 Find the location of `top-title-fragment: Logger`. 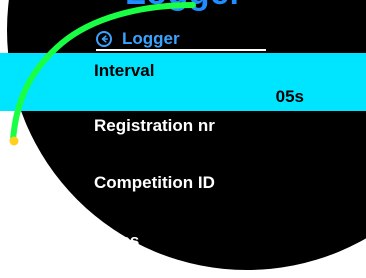

top-title-fragment: Logger is located at coordinates (184, 5).